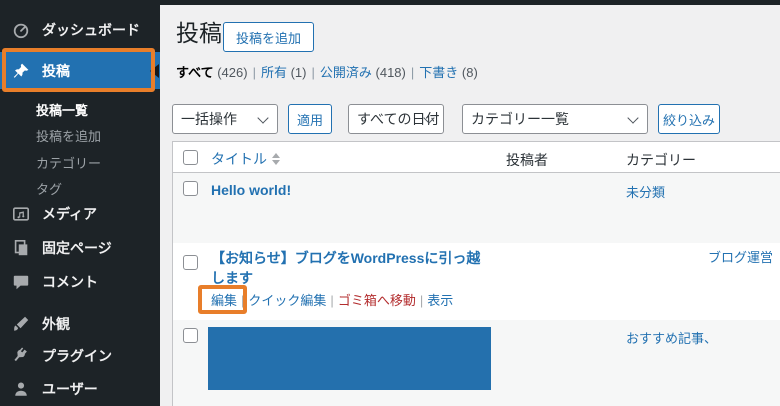 Image resolution: width=780 pixels, height=406 pixels. Describe the element at coordinates (49, 189) in the screenshot. I see `submenu-label: タグ` at that location.